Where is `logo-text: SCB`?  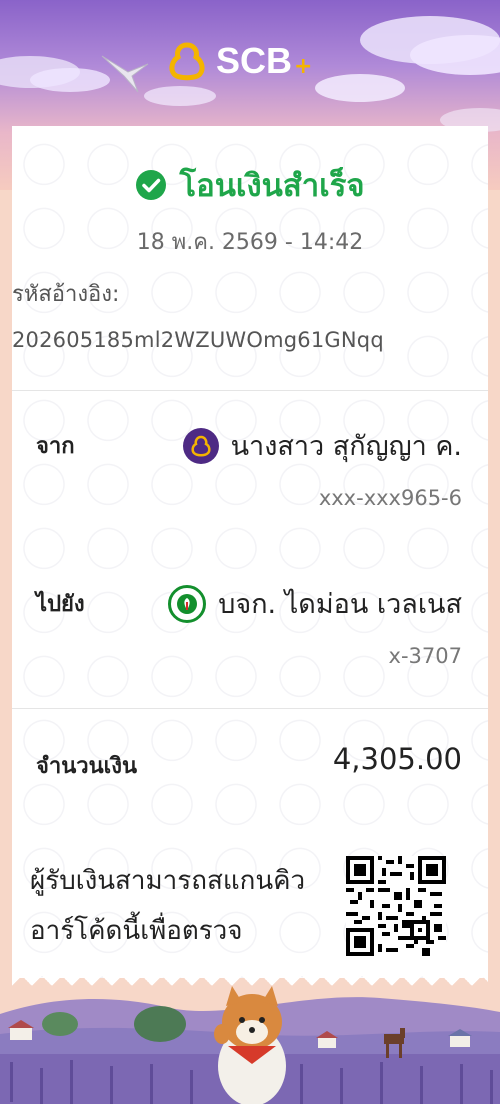 logo-text: SCB is located at coordinates (254, 60).